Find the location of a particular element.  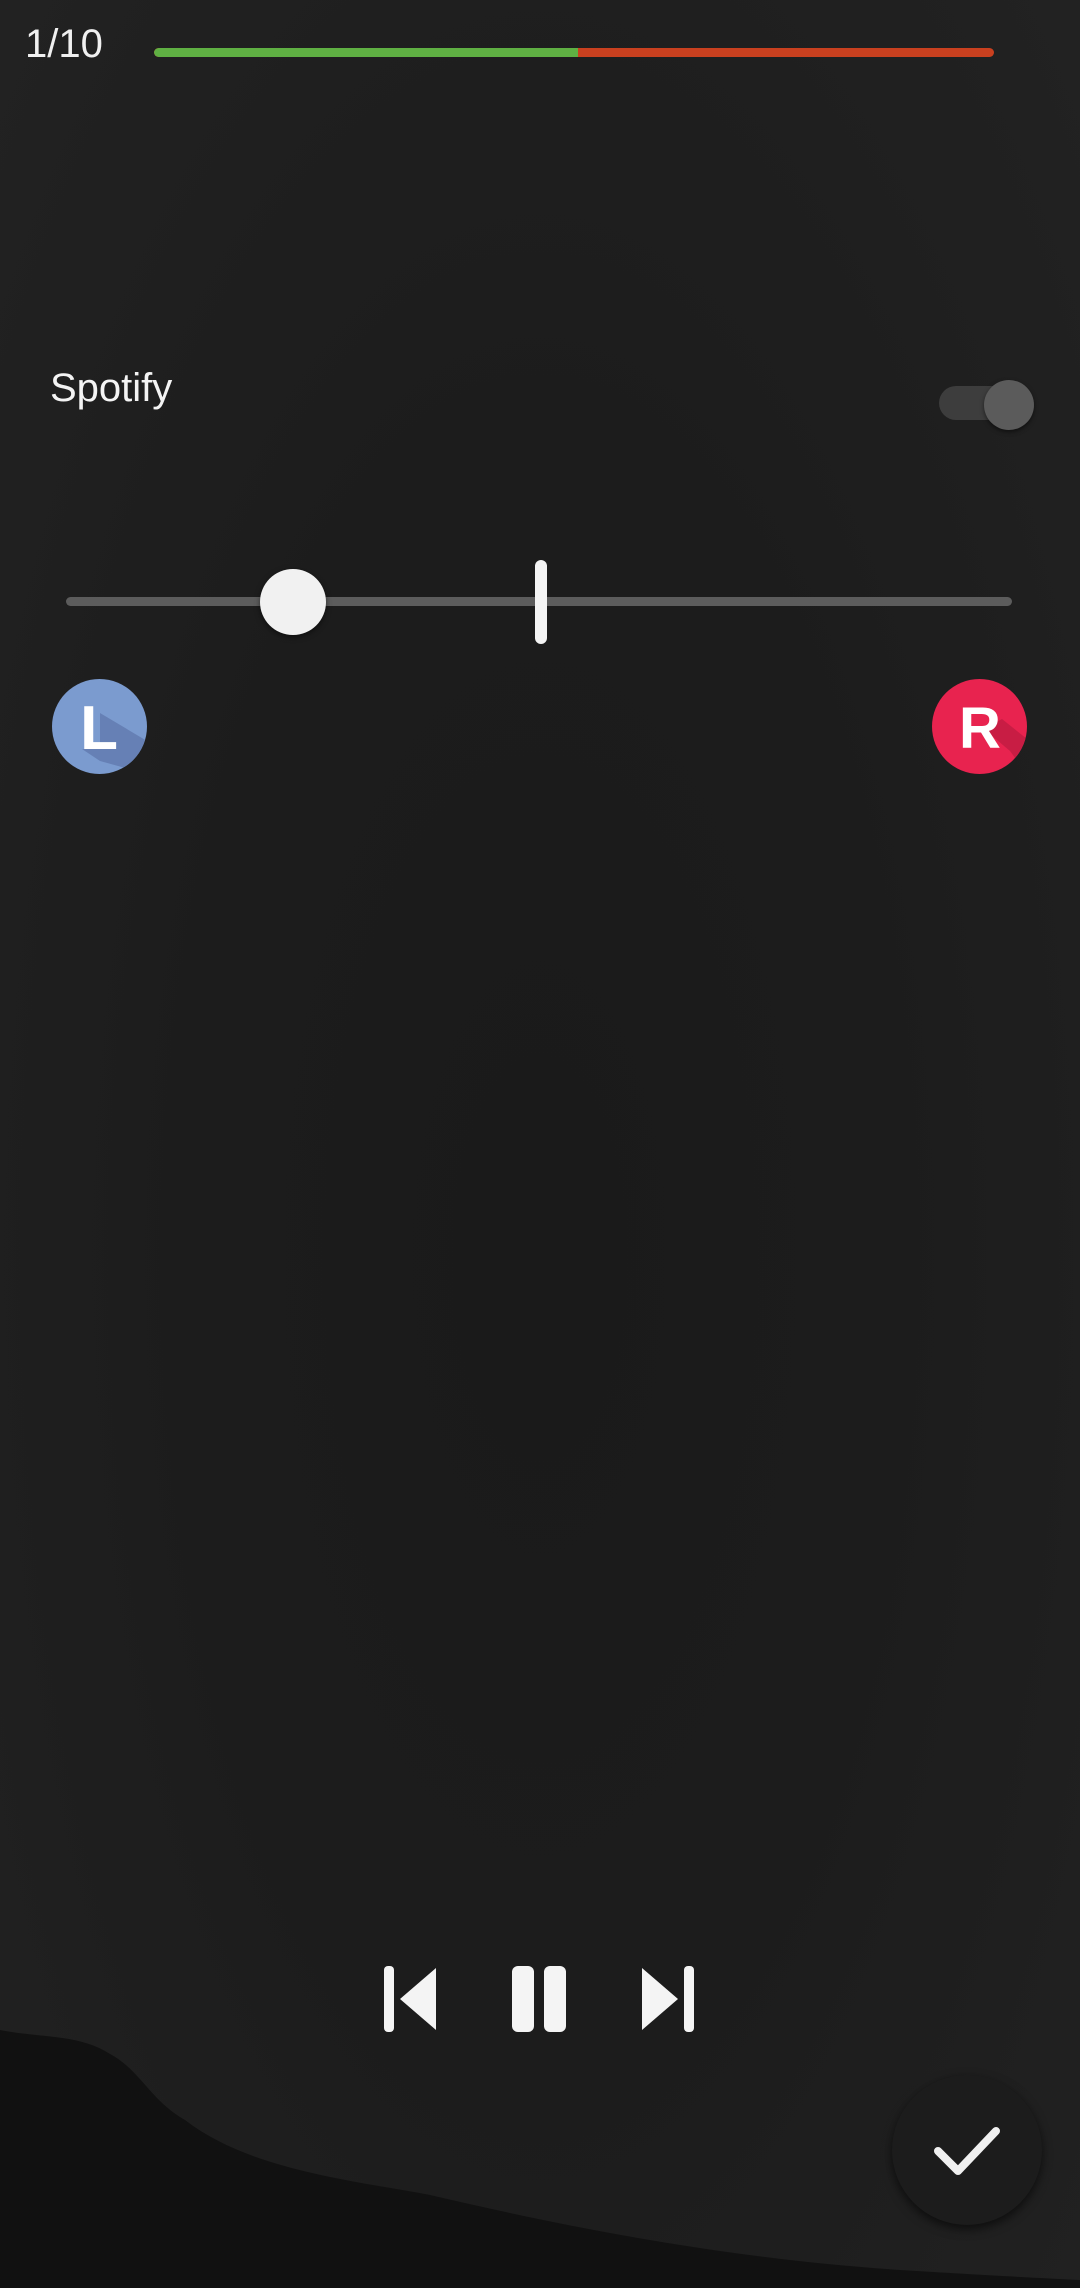

check-icon is located at coordinates (967, 2151).